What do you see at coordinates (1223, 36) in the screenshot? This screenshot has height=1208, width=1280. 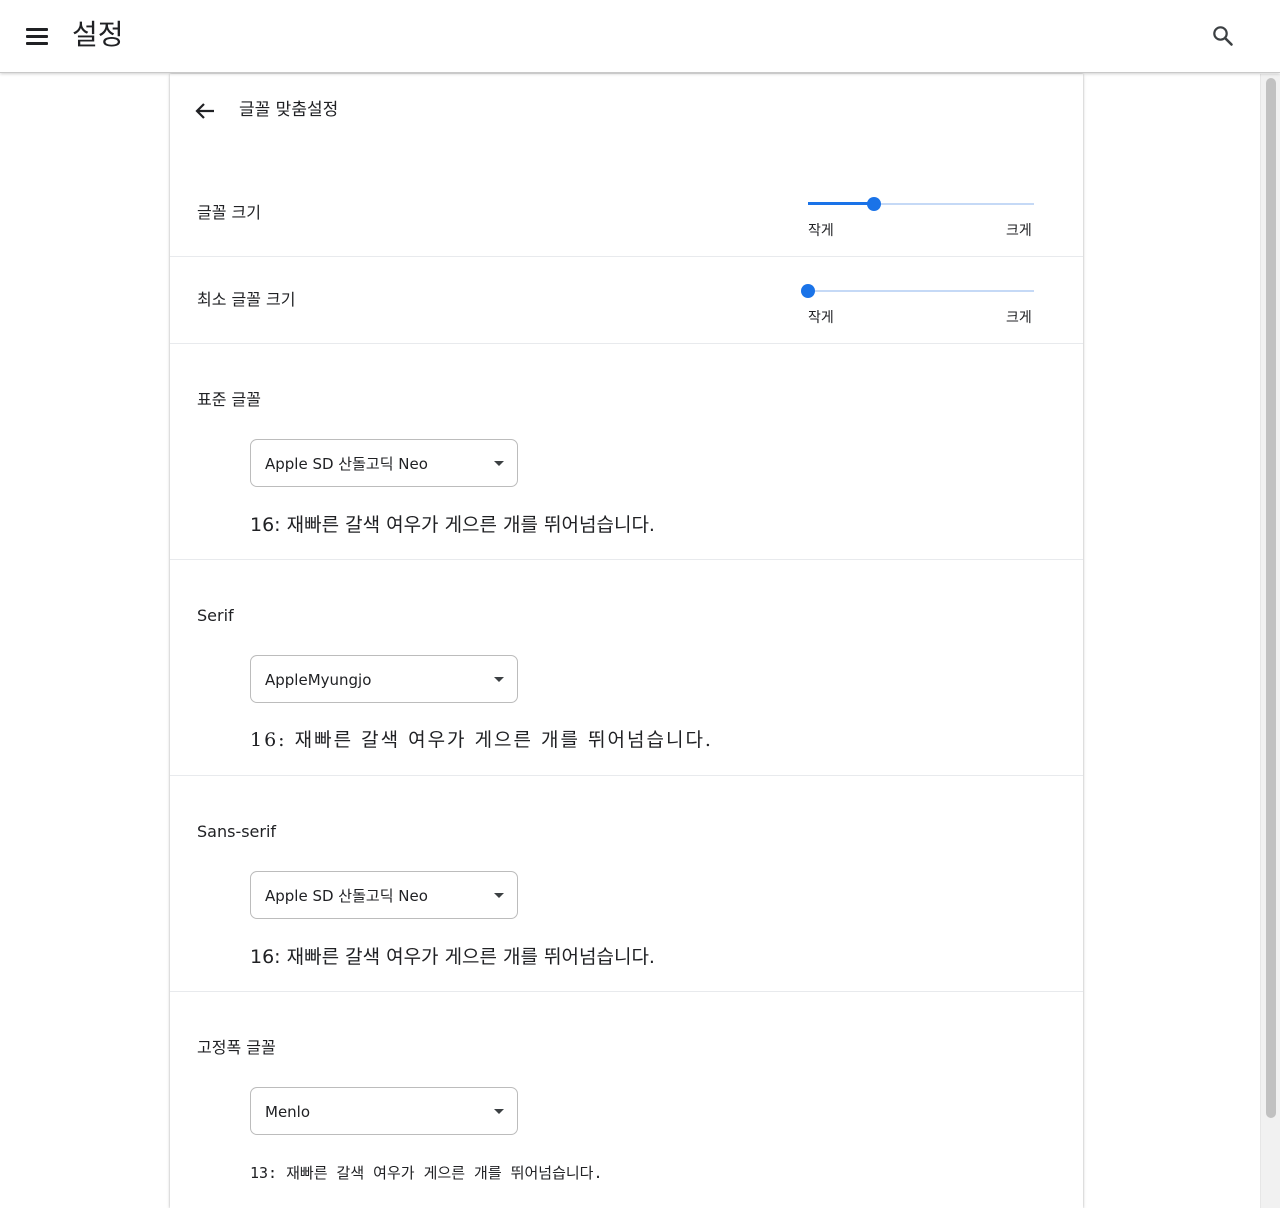 I see `search-icon` at bounding box center [1223, 36].